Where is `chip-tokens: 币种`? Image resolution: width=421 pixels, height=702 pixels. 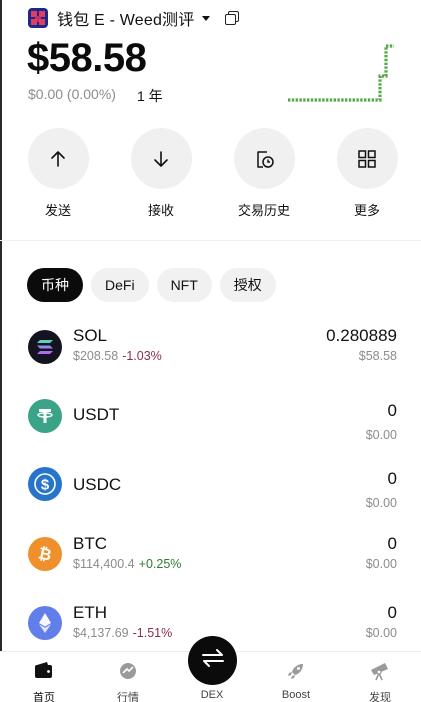 chip-tokens: 币种 is located at coordinates (55, 285).